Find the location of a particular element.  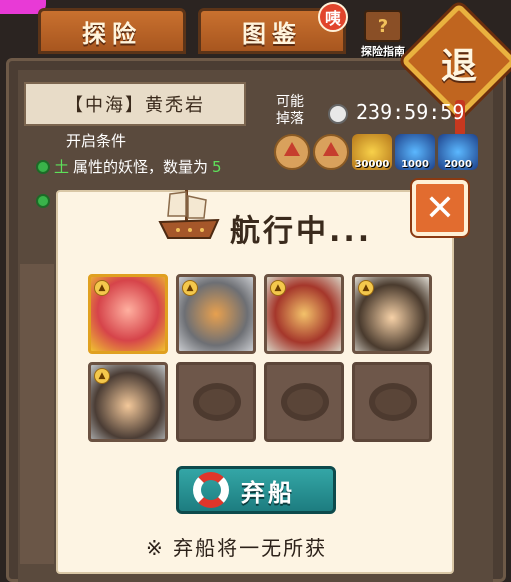

check-icon is located at coordinates (43, 166).